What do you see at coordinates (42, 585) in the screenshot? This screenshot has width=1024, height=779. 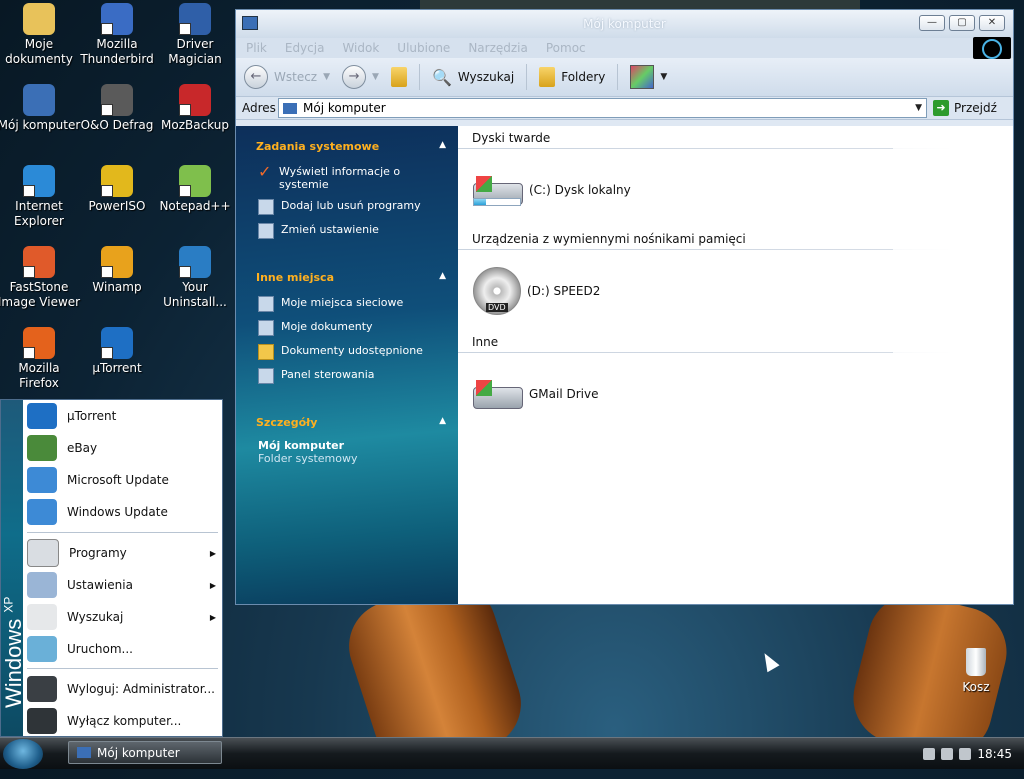 I see `settings-icon` at bounding box center [42, 585].